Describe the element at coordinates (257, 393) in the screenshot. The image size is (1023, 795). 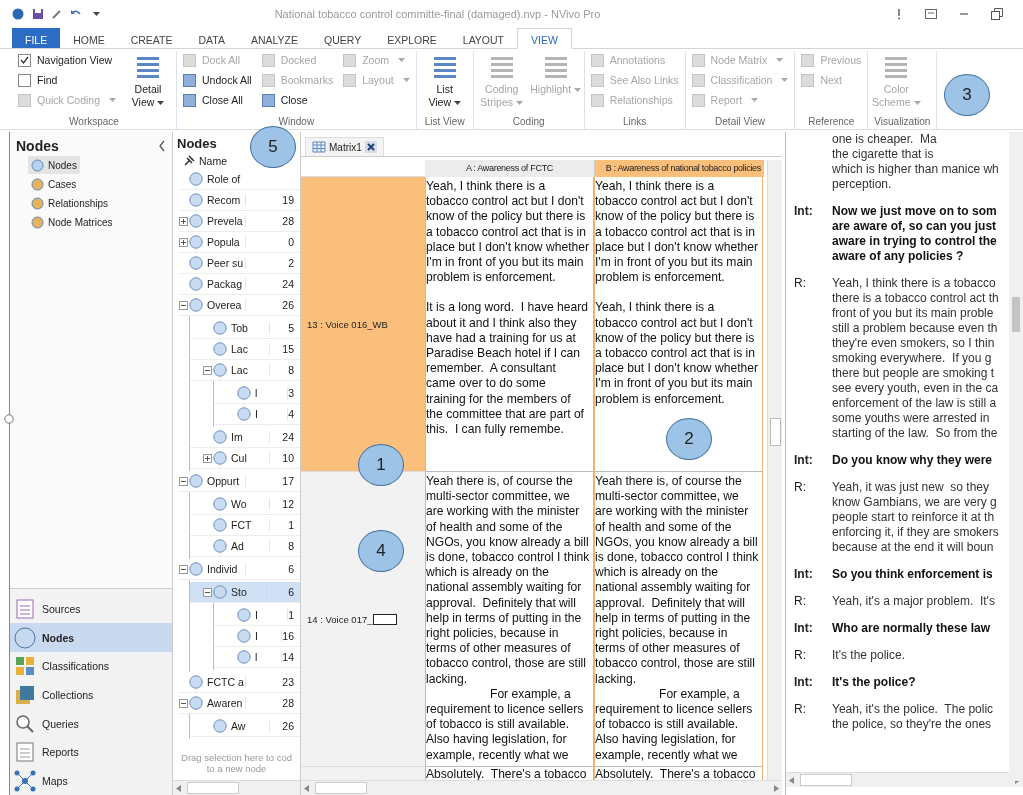
I see `node-row: l 3` at that location.